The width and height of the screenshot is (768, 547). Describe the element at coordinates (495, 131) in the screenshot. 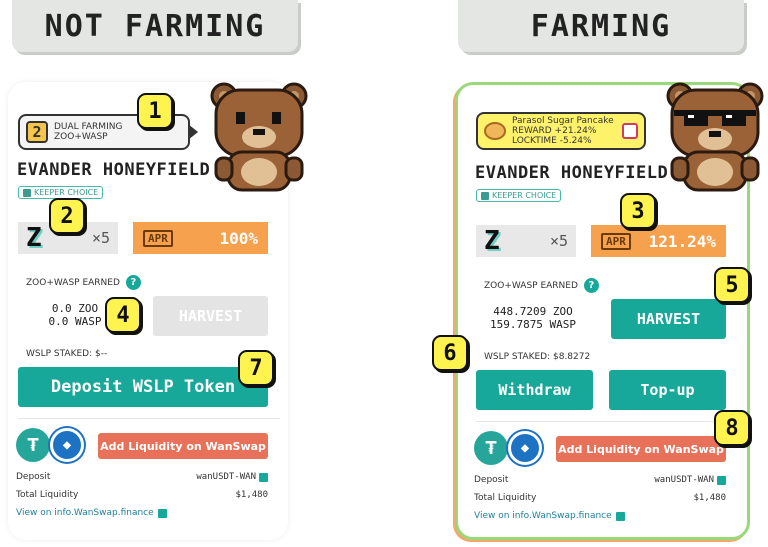

I see `pancake-icon` at that location.